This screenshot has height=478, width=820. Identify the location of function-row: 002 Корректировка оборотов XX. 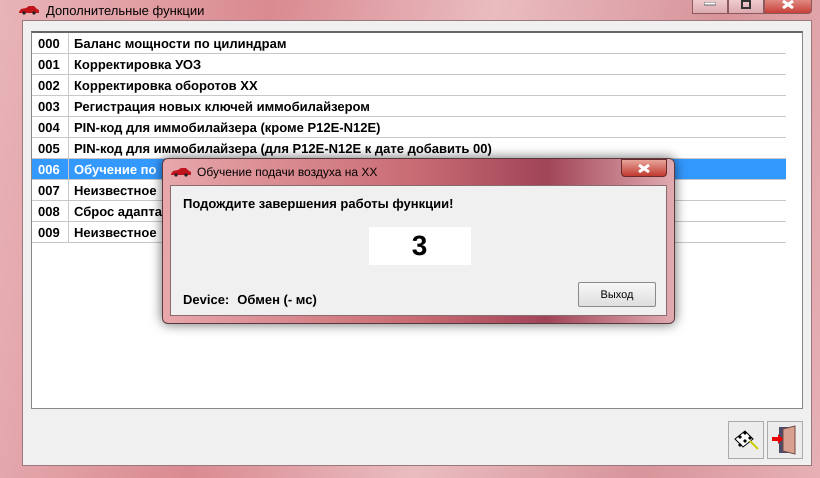
(409, 85).